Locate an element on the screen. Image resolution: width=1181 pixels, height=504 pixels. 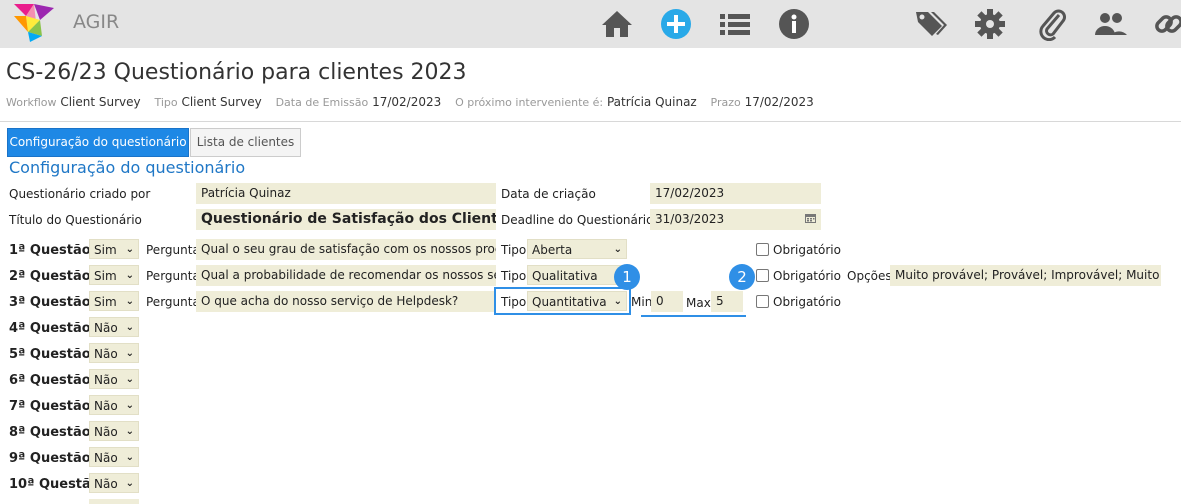
question-8-enabled-select: Não ⌄ is located at coordinates (114, 431).